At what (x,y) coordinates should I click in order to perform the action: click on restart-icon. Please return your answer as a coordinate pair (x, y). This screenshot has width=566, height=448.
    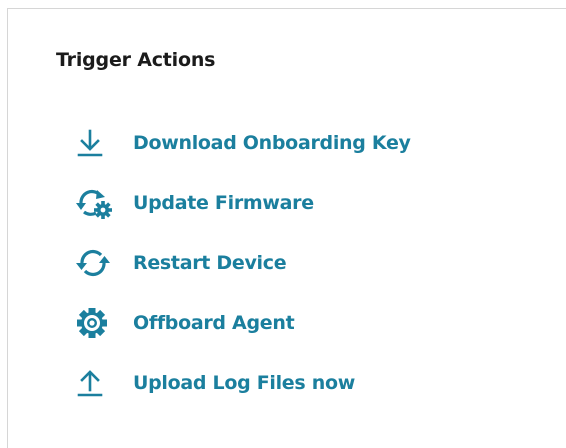
    Looking at the image, I should click on (98, 263).